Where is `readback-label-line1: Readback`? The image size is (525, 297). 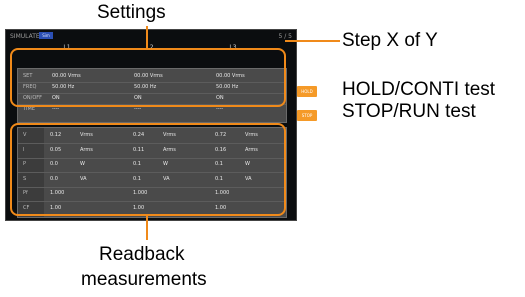
readback-label-line1: Readback is located at coordinates (142, 254).